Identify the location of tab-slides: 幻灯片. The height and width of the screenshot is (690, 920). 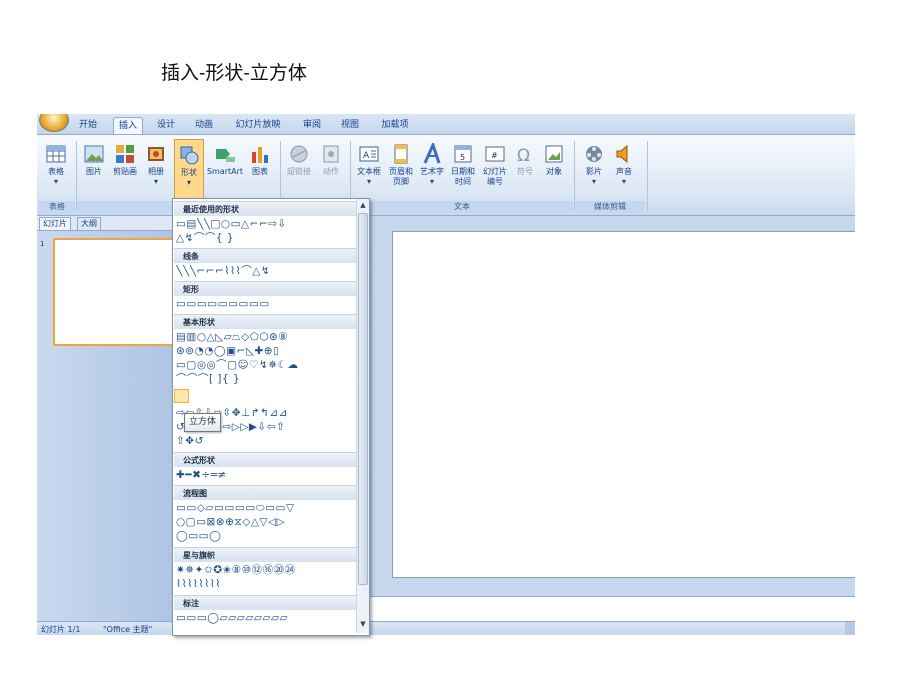
(55, 223).